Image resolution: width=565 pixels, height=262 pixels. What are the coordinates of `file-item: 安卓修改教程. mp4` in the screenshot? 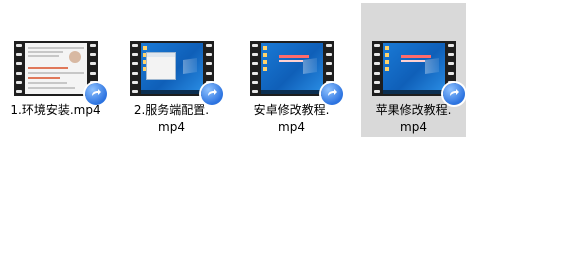 It's located at (291, 70).